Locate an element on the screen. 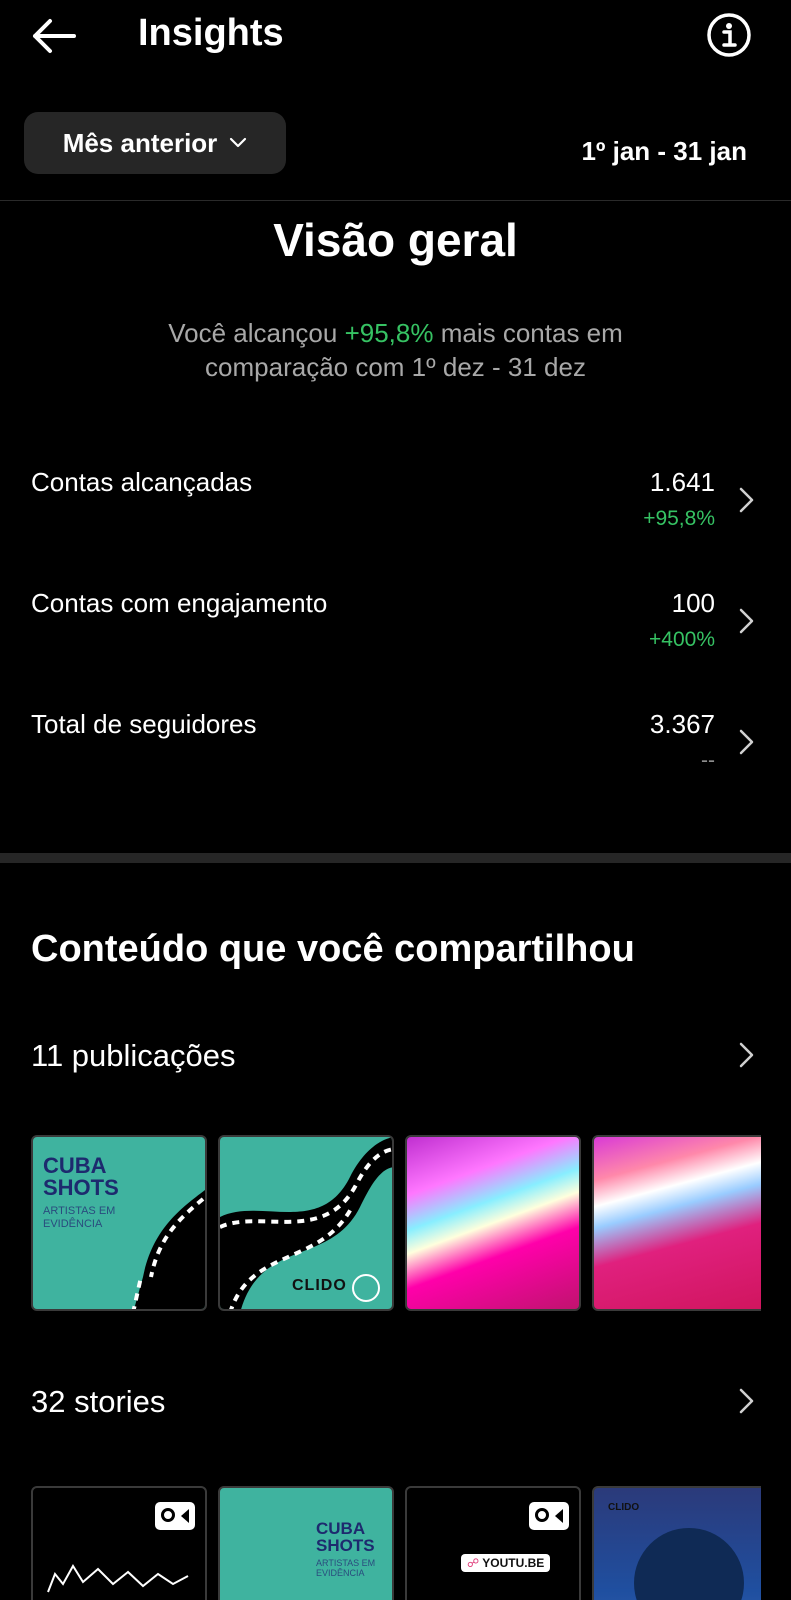 This screenshot has height=1600, width=791. posts-count-label: 11 publicações is located at coordinates (133, 1055).